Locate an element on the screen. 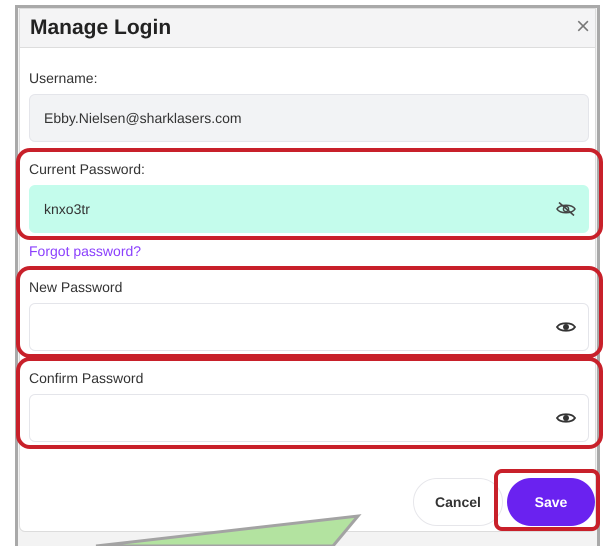 Image resolution: width=613 pixels, height=546 pixels. field-label: Confirm Password is located at coordinates (86, 378).